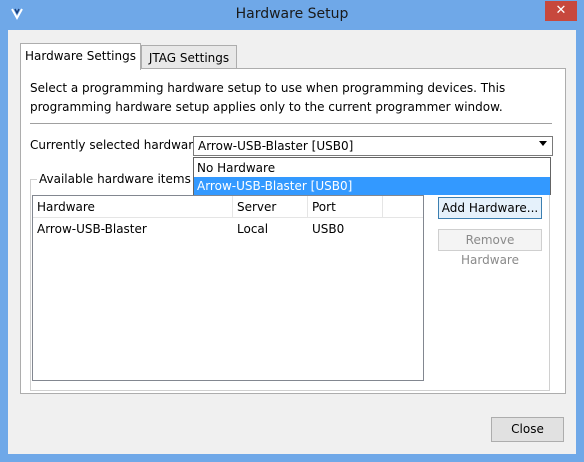  Describe the element at coordinates (117, 145) in the screenshot. I see `currently-selected-label: Currently selected hardware:` at that location.